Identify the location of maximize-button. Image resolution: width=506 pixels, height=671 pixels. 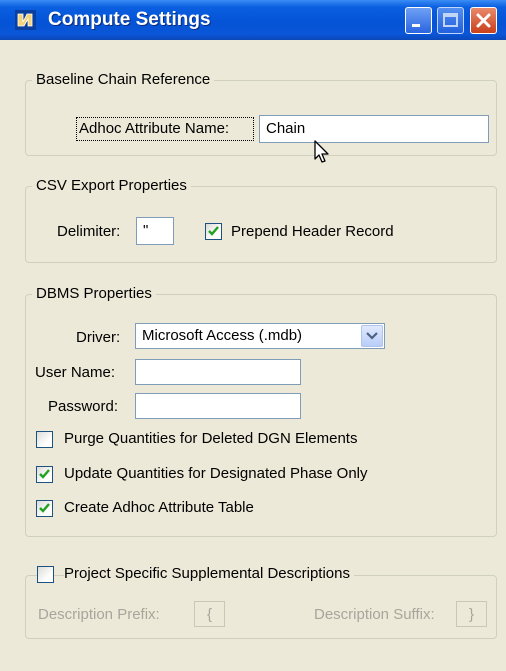
(450, 20).